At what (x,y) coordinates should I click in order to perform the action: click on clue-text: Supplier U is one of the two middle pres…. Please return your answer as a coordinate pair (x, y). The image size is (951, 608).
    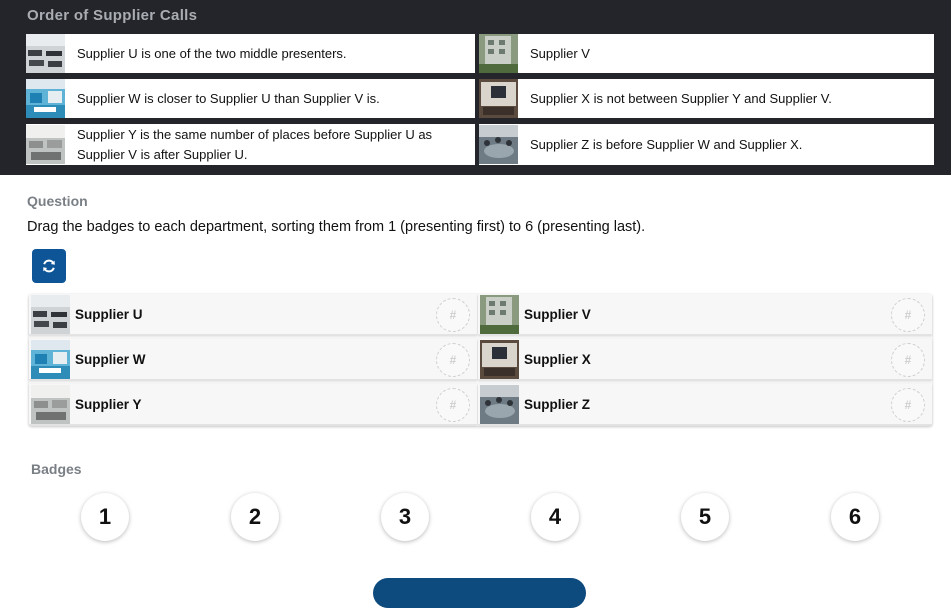
    Looking at the image, I should click on (212, 53).